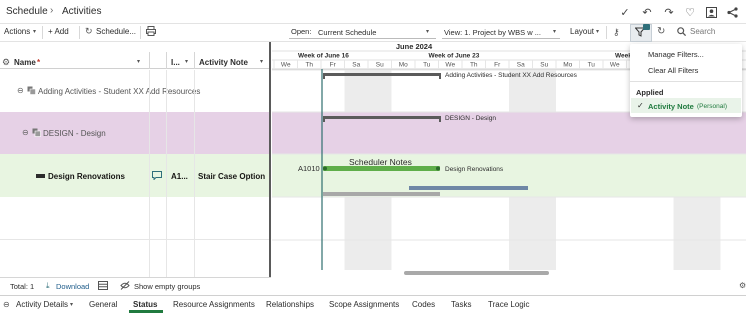 Image resolution: width=746 pixels, height=313 pixels. Describe the element at coordinates (711, 12) in the screenshot. I see `profile-icon` at that location.